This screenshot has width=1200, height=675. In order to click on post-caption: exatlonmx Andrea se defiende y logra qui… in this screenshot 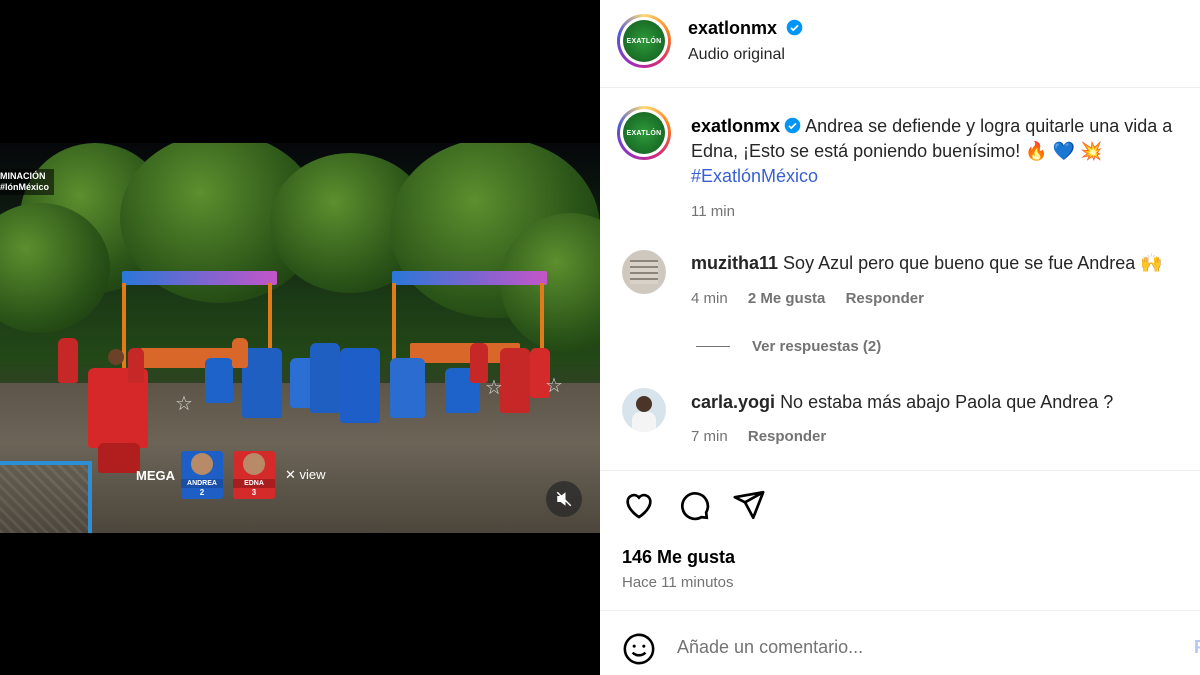, I will do `click(945, 169)`.